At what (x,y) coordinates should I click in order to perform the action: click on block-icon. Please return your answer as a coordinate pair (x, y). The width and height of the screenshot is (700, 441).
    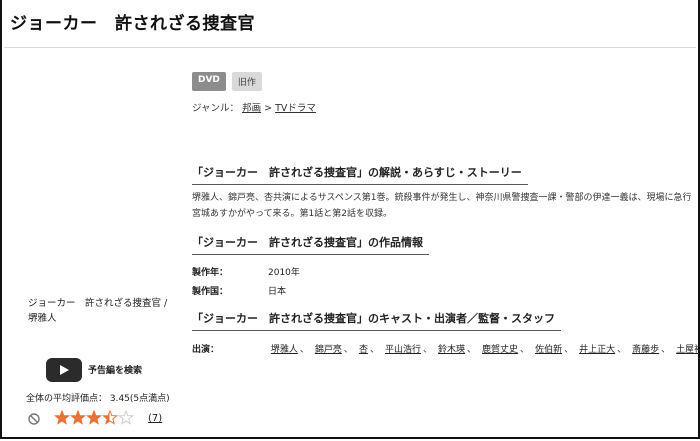
    Looking at the image, I should click on (34, 419).